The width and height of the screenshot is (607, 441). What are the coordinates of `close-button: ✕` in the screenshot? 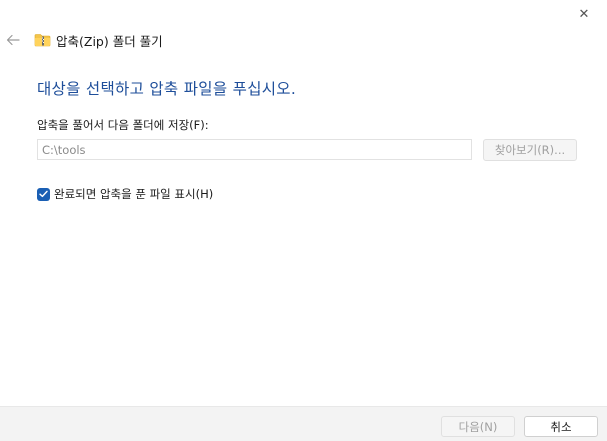 It's located at (584, 14).